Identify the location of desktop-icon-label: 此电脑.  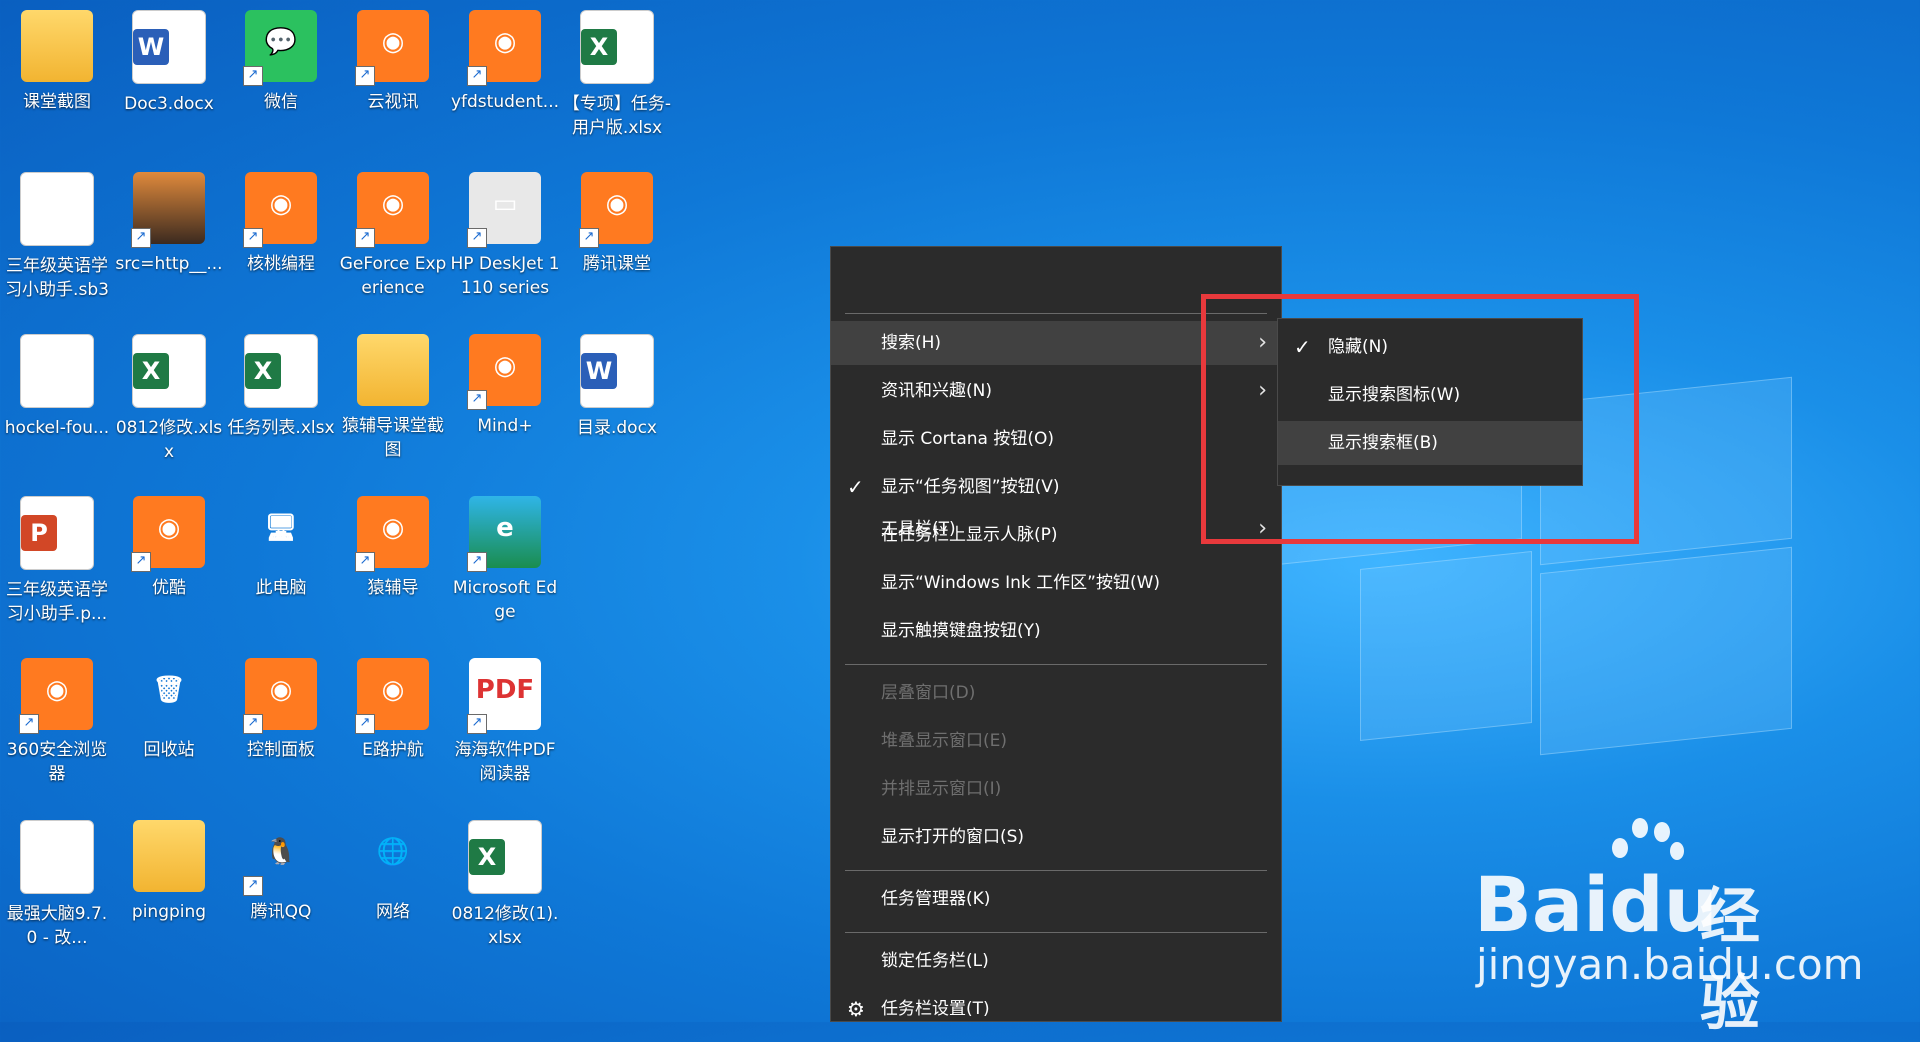
(281, 588).